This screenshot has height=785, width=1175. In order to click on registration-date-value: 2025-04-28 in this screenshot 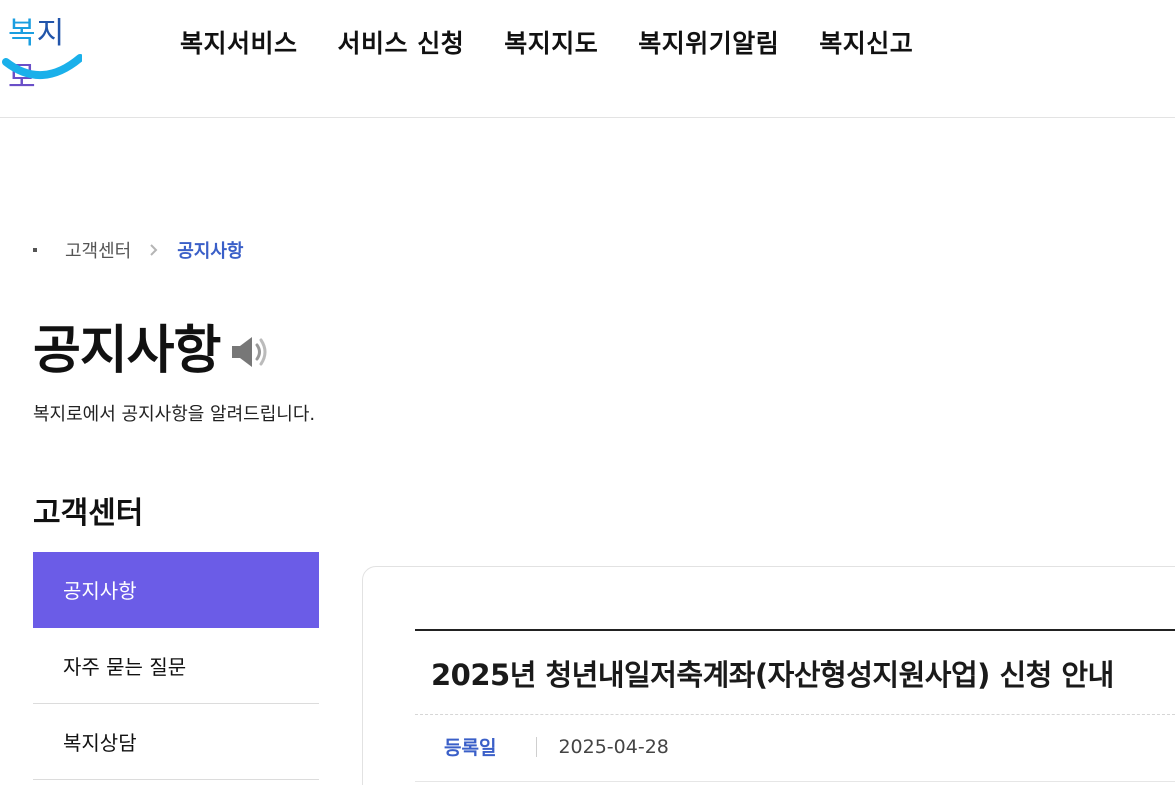, I will do `click(613, 746)`.